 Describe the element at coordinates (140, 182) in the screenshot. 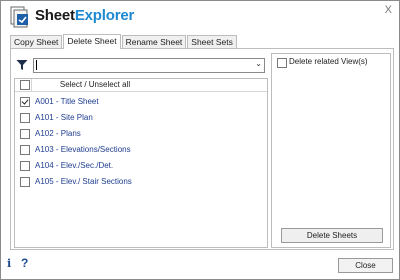

I see `list-item: A105 - Elev./ Stair Sections` at that location.